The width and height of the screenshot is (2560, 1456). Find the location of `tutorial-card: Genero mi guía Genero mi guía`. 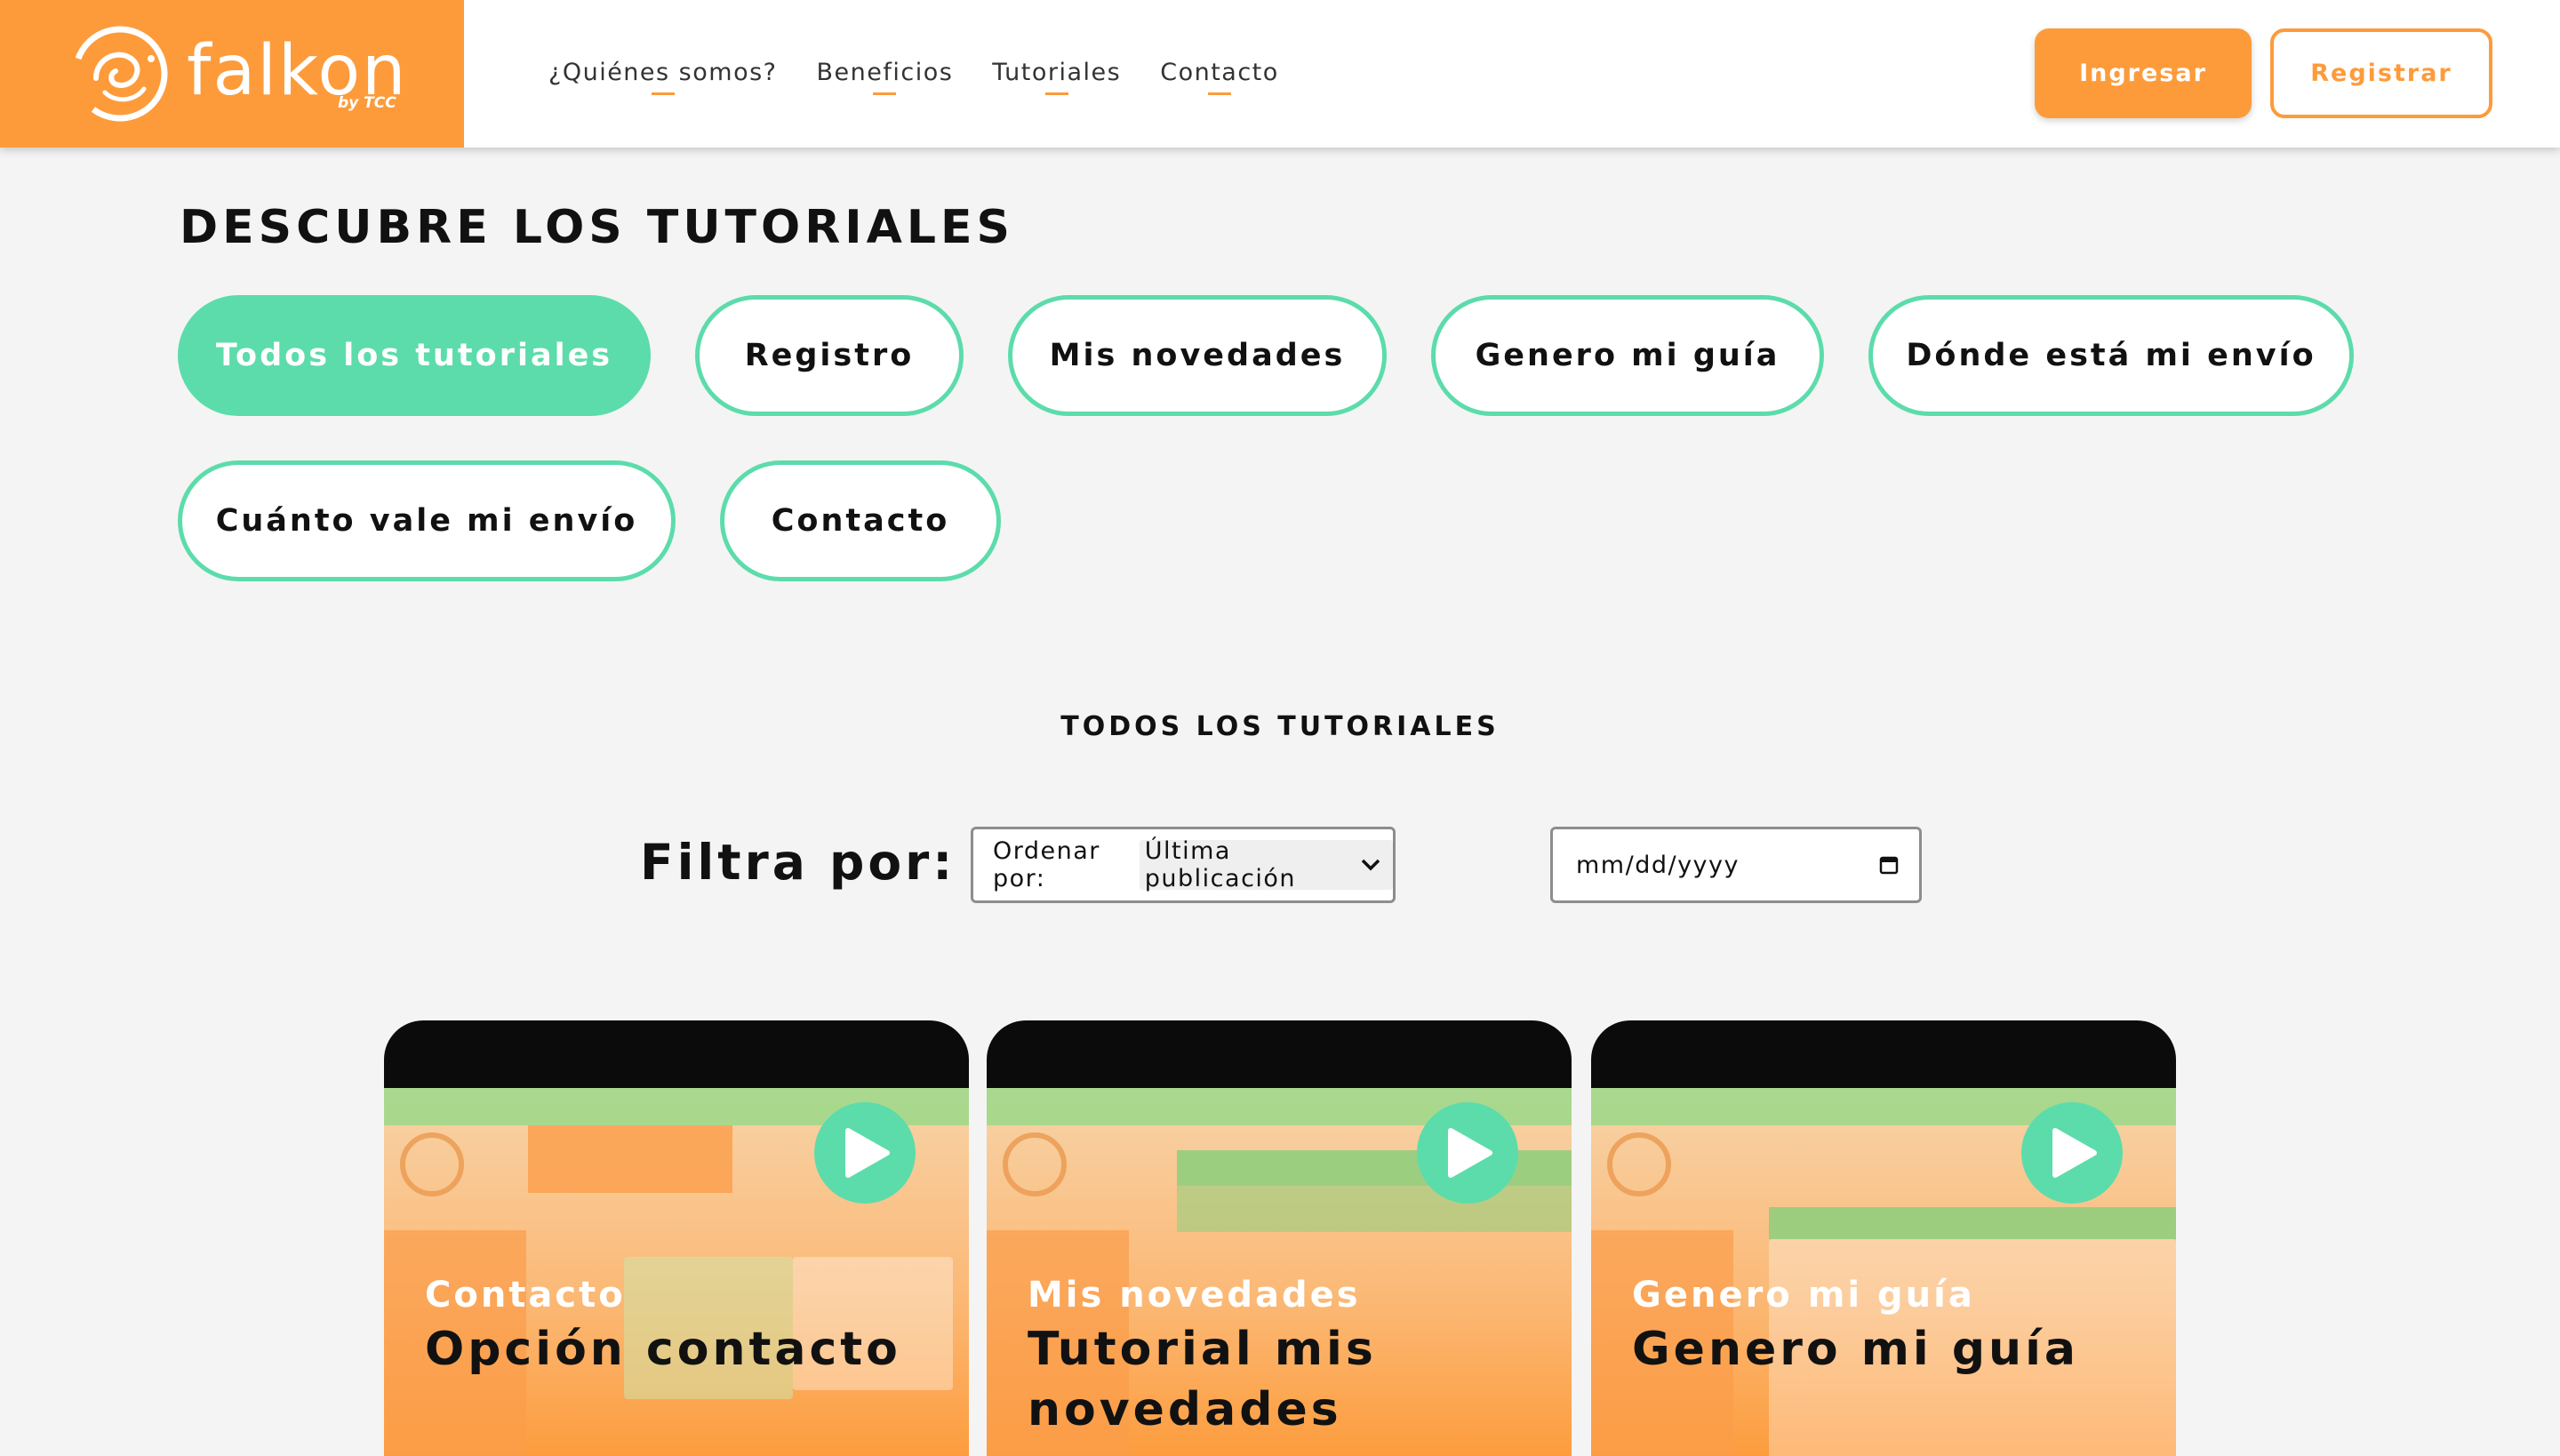

tutorial-card: Genero mi guía Genero mi guía is located at coordinates (1883, 1238).